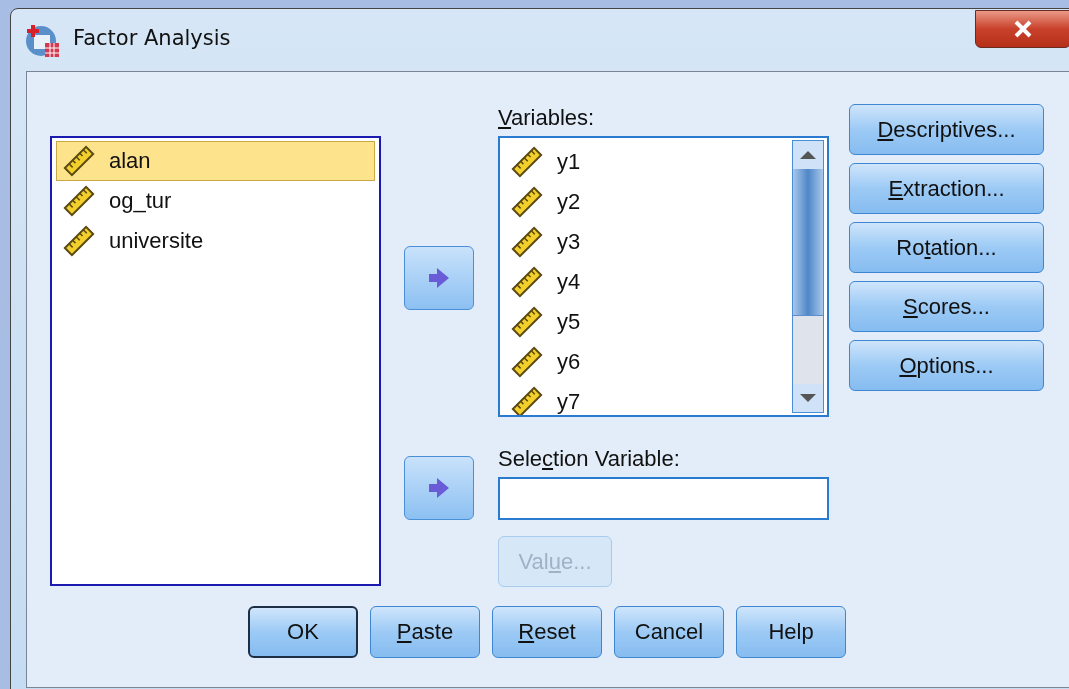 Image resolution: width=1069 pixels, height=689 pixels. Describe the element at coordinates (215, 201) in the screenshot. I see `variable-item: og_tur` at that location.